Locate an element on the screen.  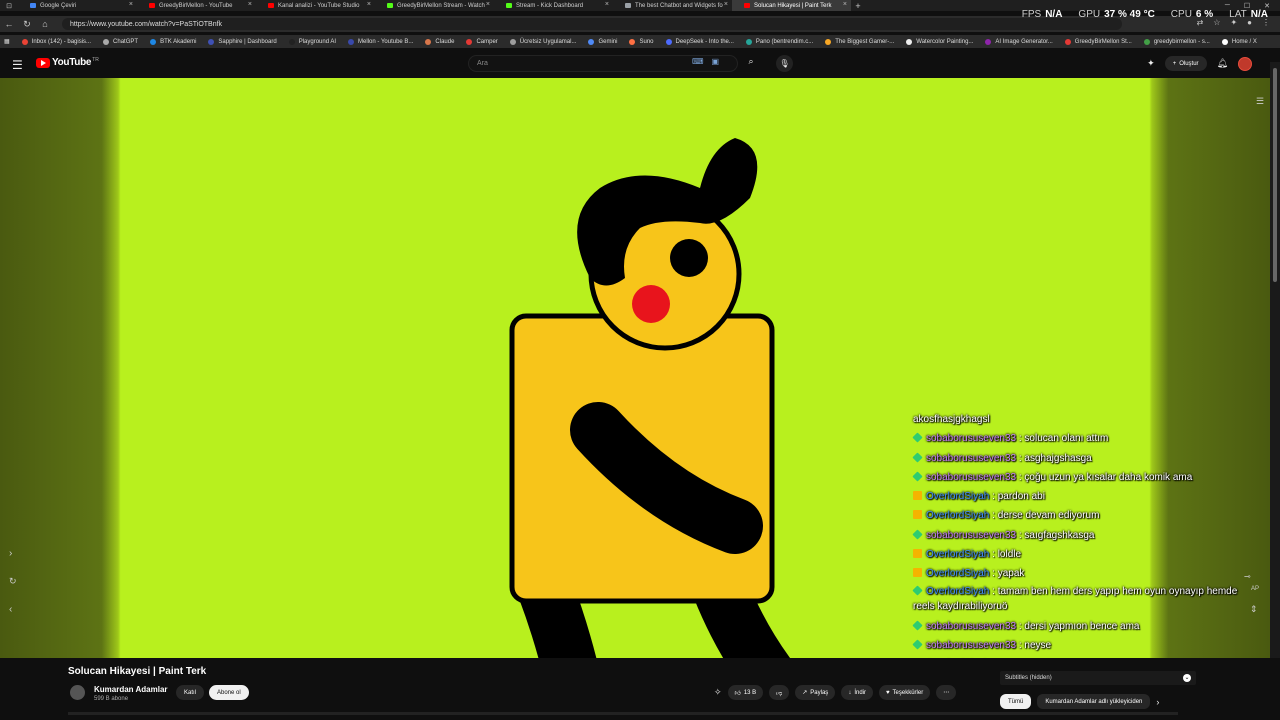
youtube-logo: YouTube TR is located at coordinates (67, 62).